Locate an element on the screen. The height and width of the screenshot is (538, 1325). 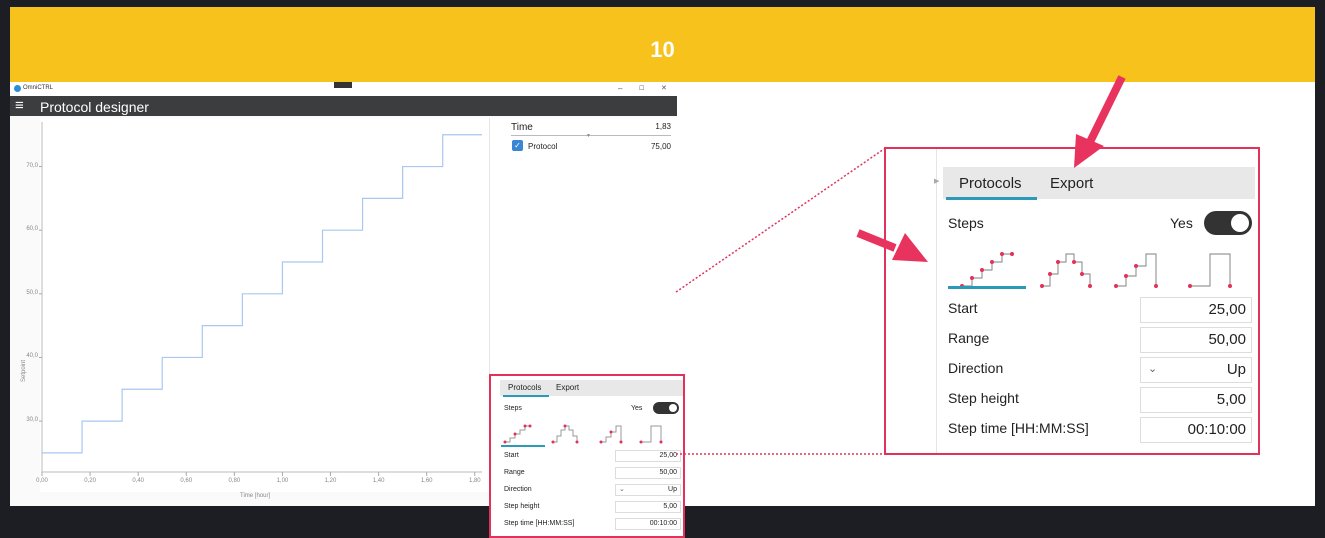
small-field-input: 00:10:00 is located at coordinates (648, 524).